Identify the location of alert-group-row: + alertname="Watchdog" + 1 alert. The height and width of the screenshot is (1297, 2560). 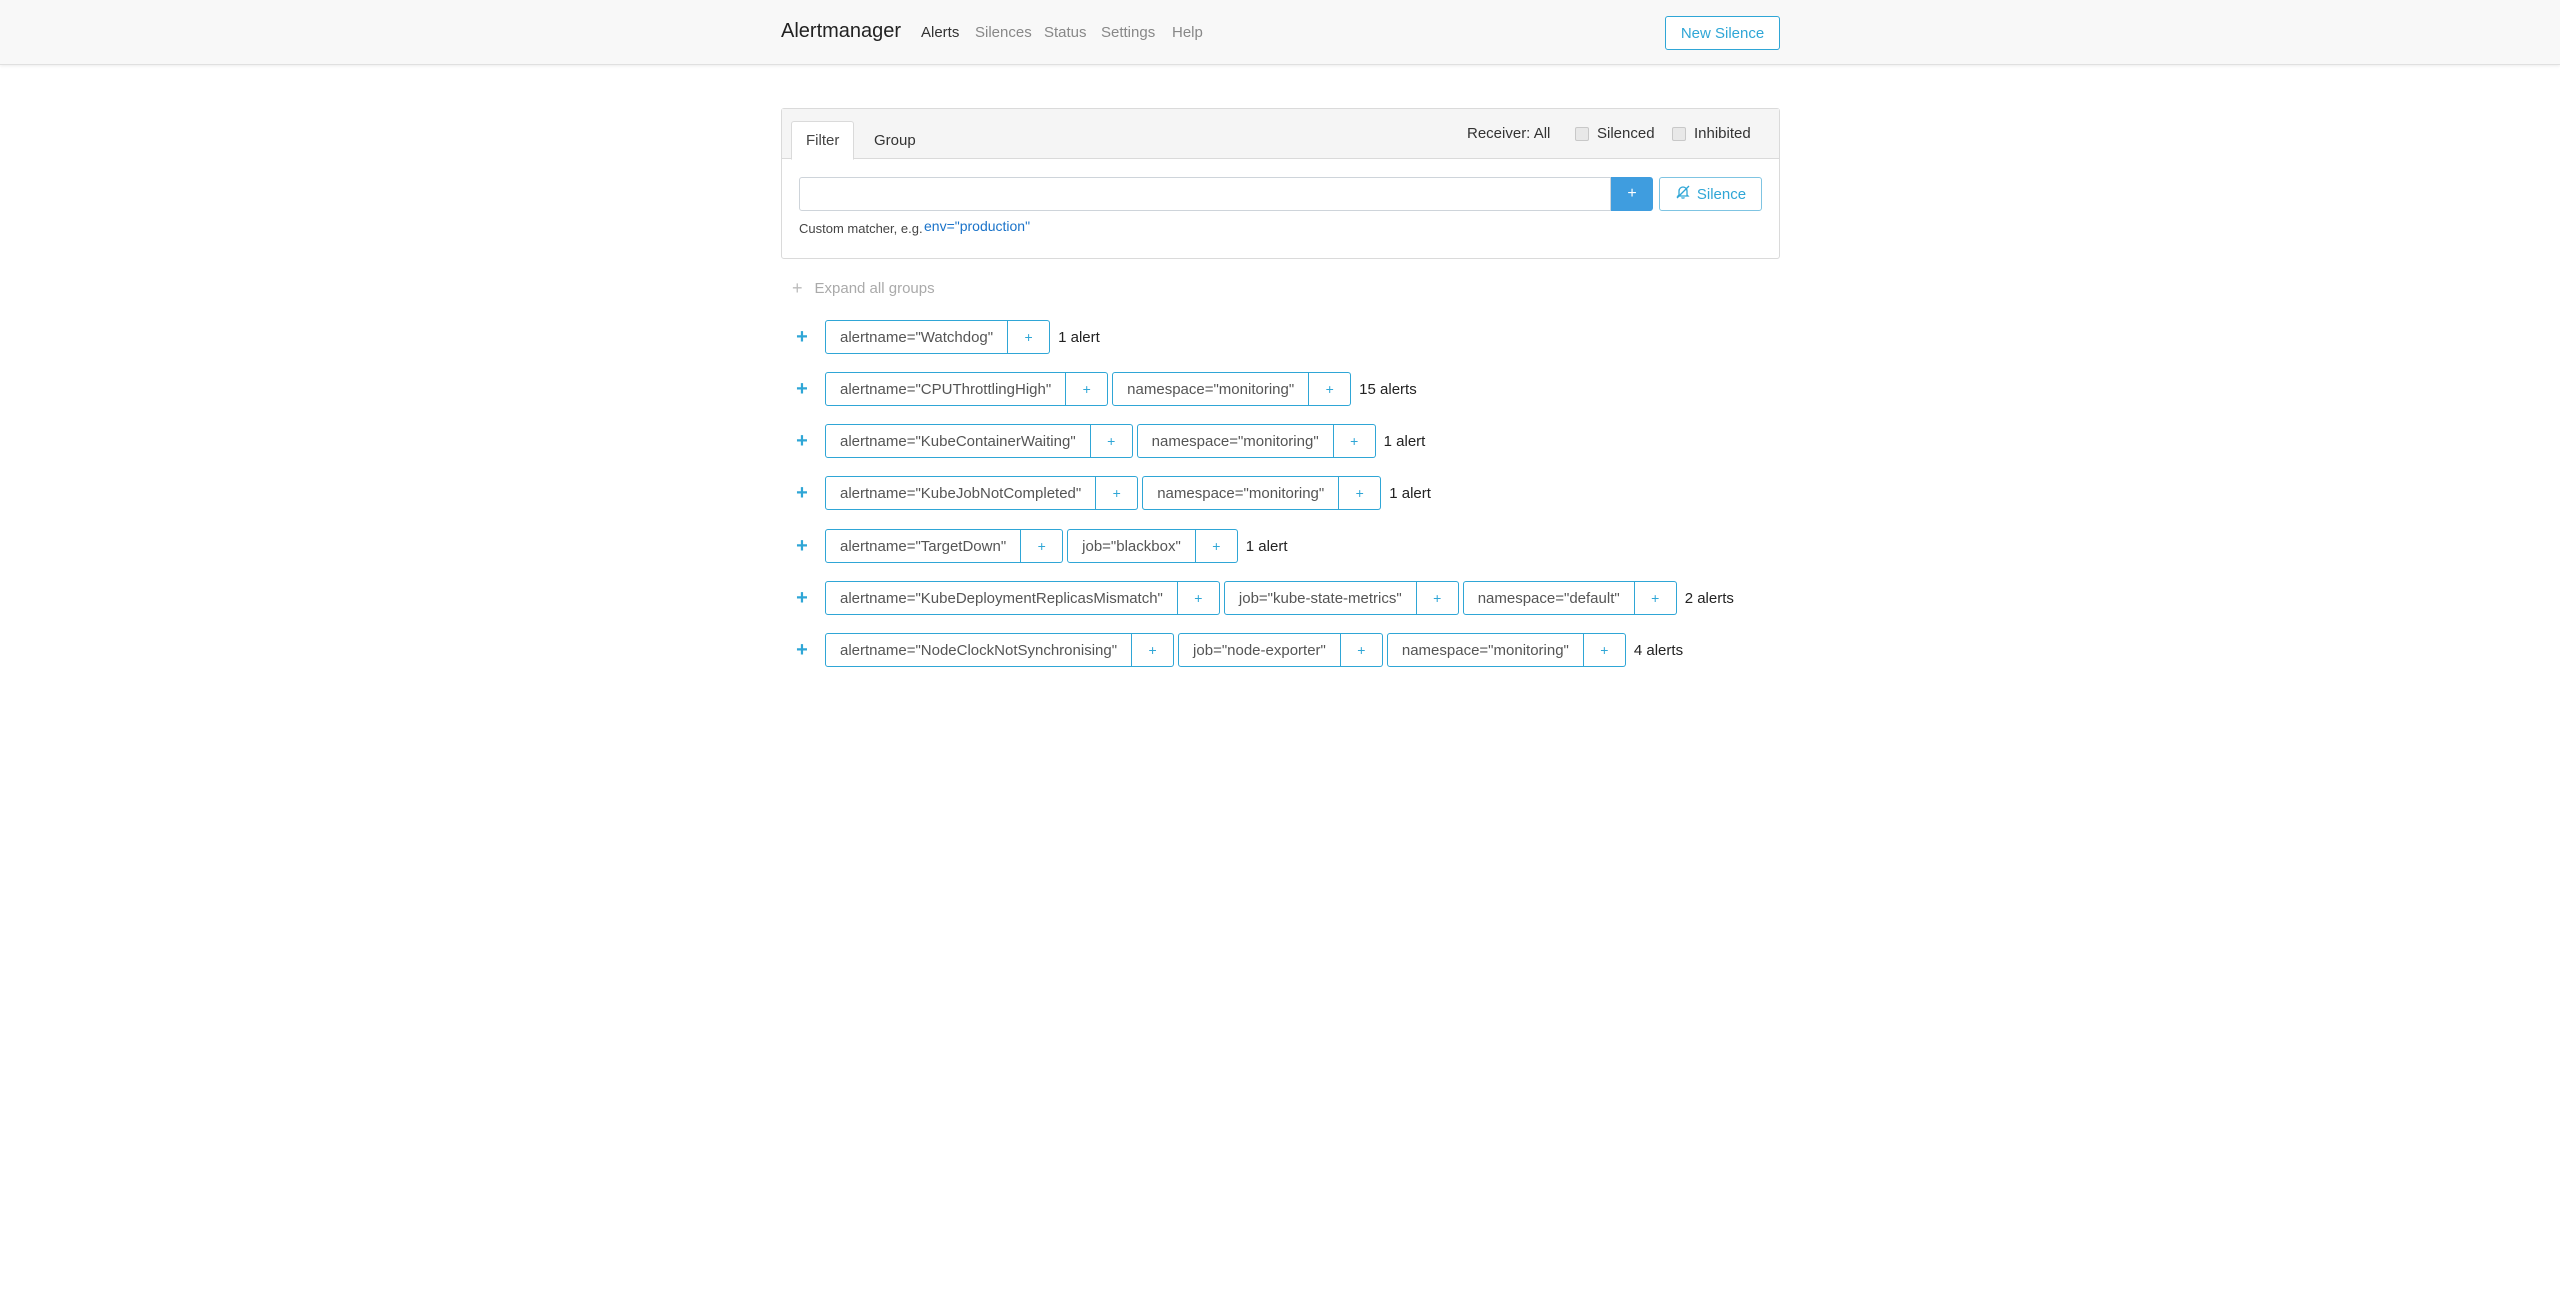
(940, 337).